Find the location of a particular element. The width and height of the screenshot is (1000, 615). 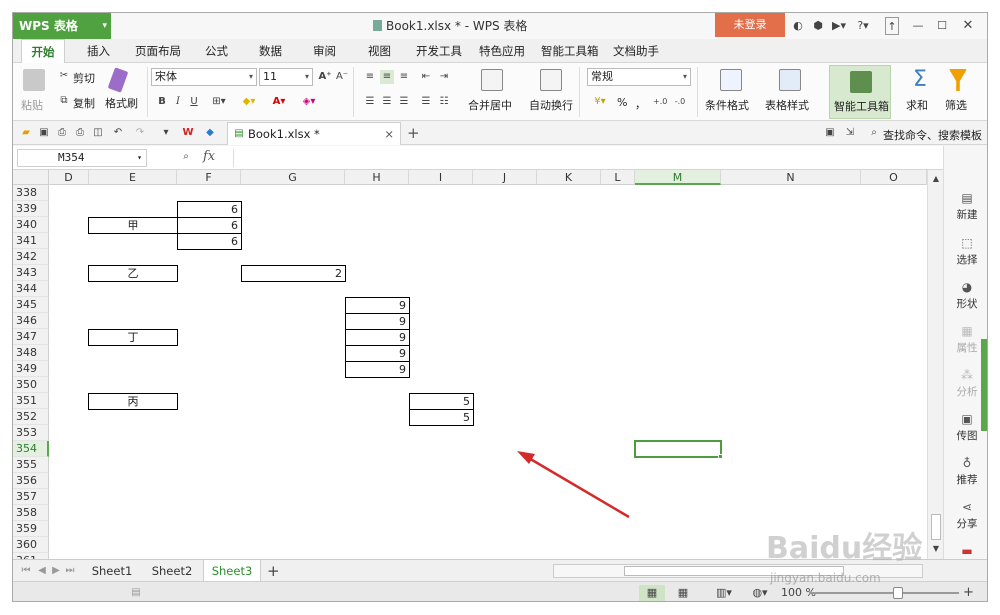

redo-icon: ↷ is located at coordinates (140, 133).